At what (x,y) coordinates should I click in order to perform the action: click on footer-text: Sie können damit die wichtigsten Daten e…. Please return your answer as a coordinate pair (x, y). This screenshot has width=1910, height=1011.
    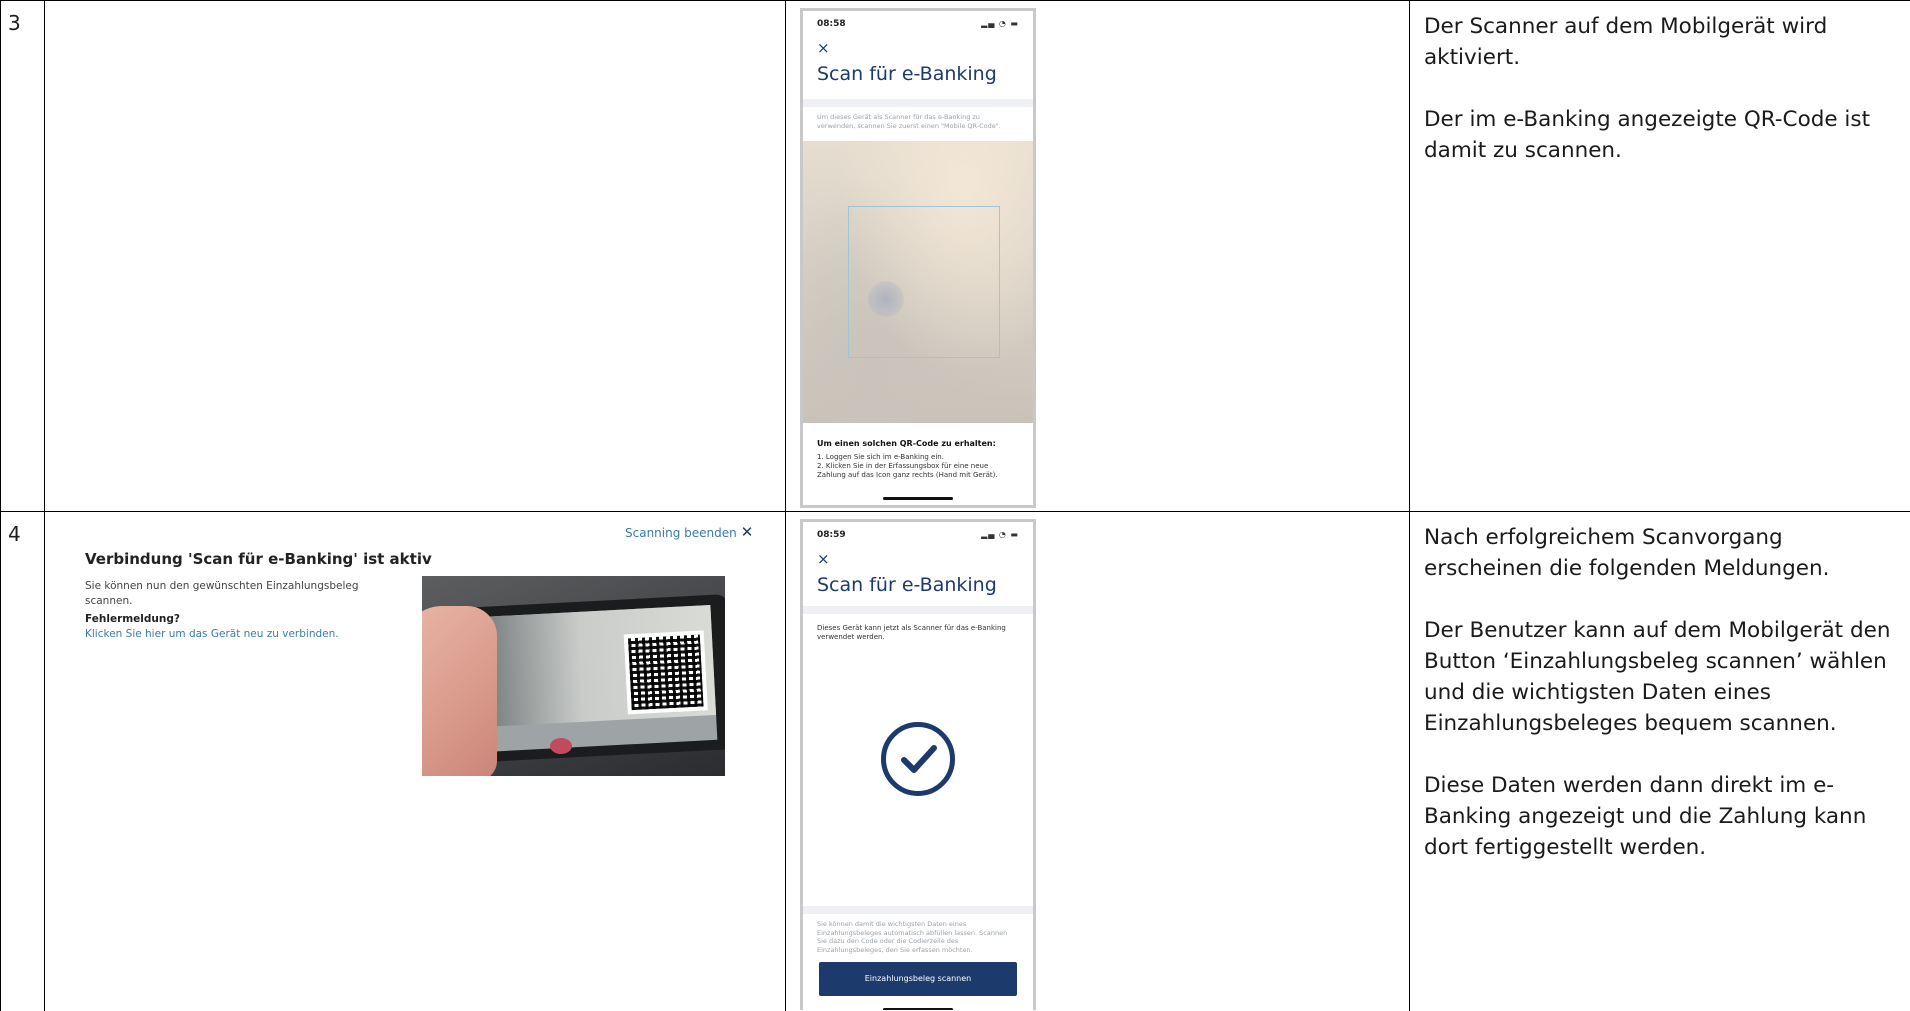
    Looking at the image, I should click on (912, 937).